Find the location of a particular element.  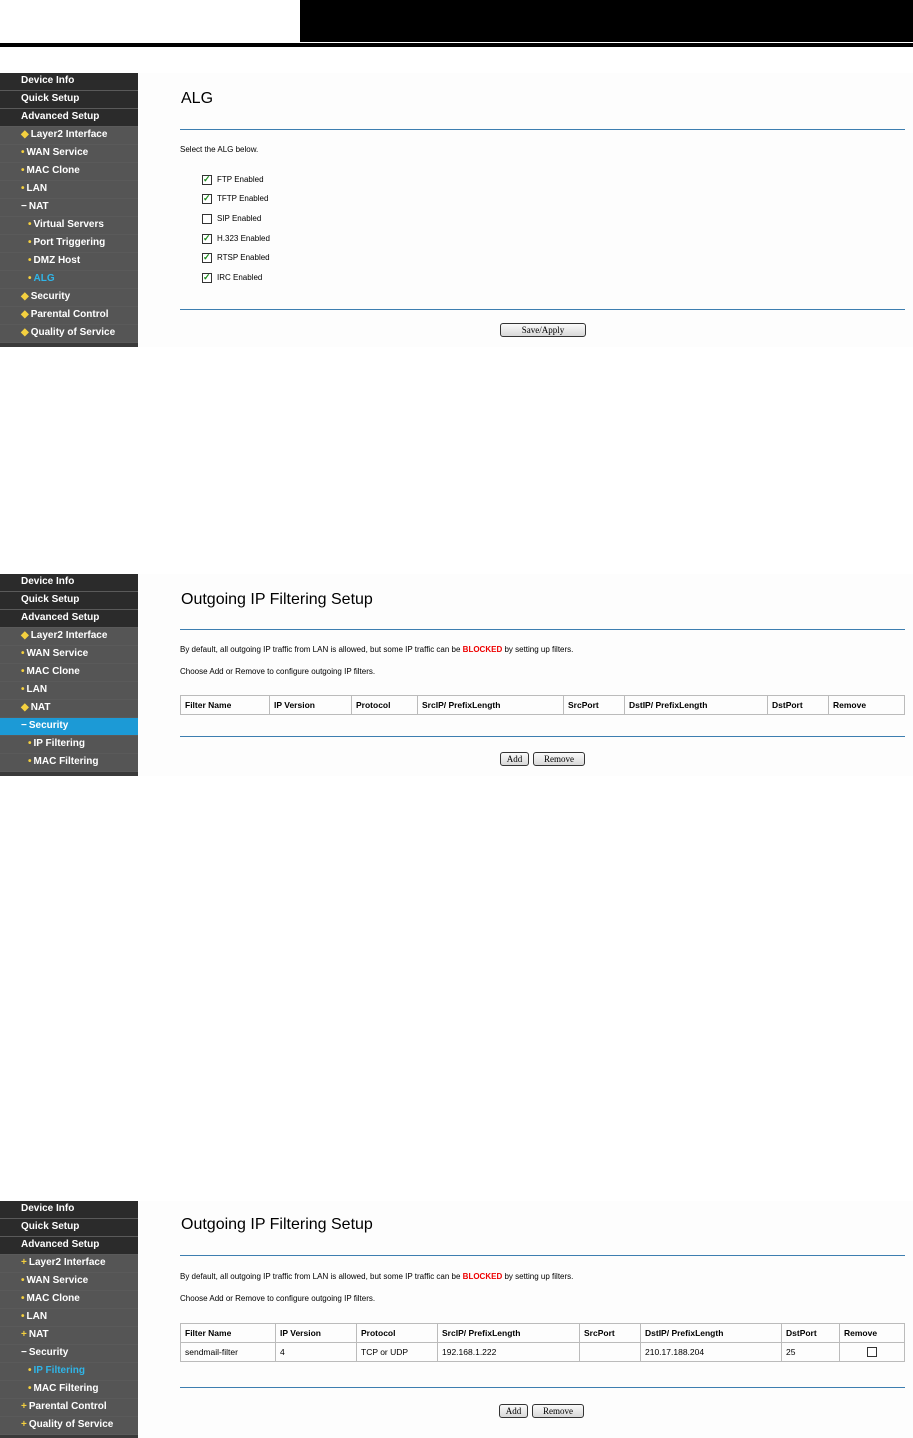

sidebar-item-nat: + NAT is located at coordinates (69, 1336).